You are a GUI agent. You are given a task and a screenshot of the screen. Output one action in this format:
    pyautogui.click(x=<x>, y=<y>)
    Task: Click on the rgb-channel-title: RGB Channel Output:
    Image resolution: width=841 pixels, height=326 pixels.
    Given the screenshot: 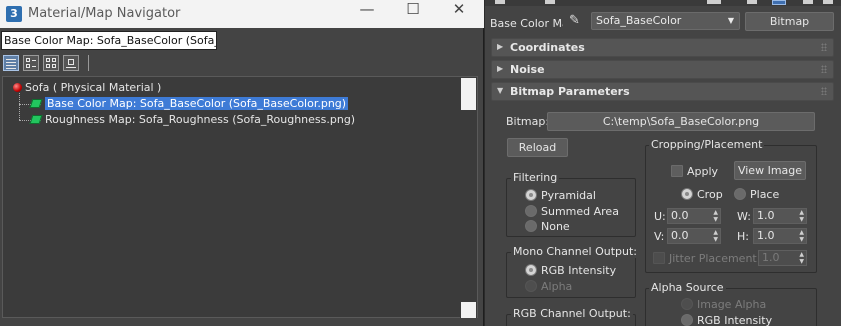 What is the action you would take?
    pyautogui.click(x=572, y=313)
    